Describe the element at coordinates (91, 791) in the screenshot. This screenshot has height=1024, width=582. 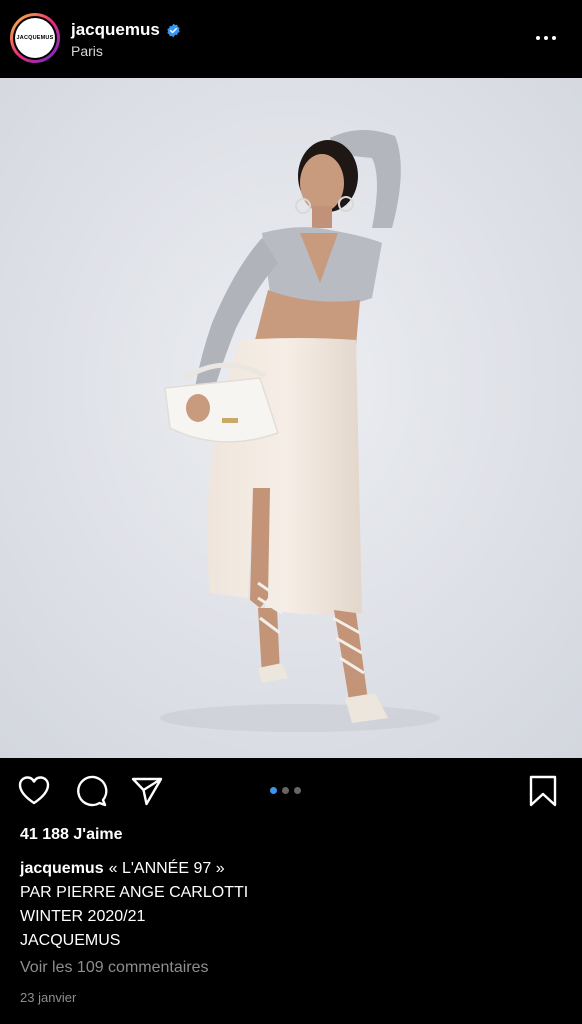
I see `comment-icon` at that location.